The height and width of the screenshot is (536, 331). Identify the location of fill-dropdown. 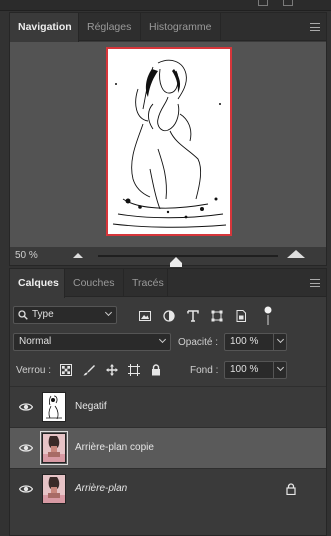
(280, 370).